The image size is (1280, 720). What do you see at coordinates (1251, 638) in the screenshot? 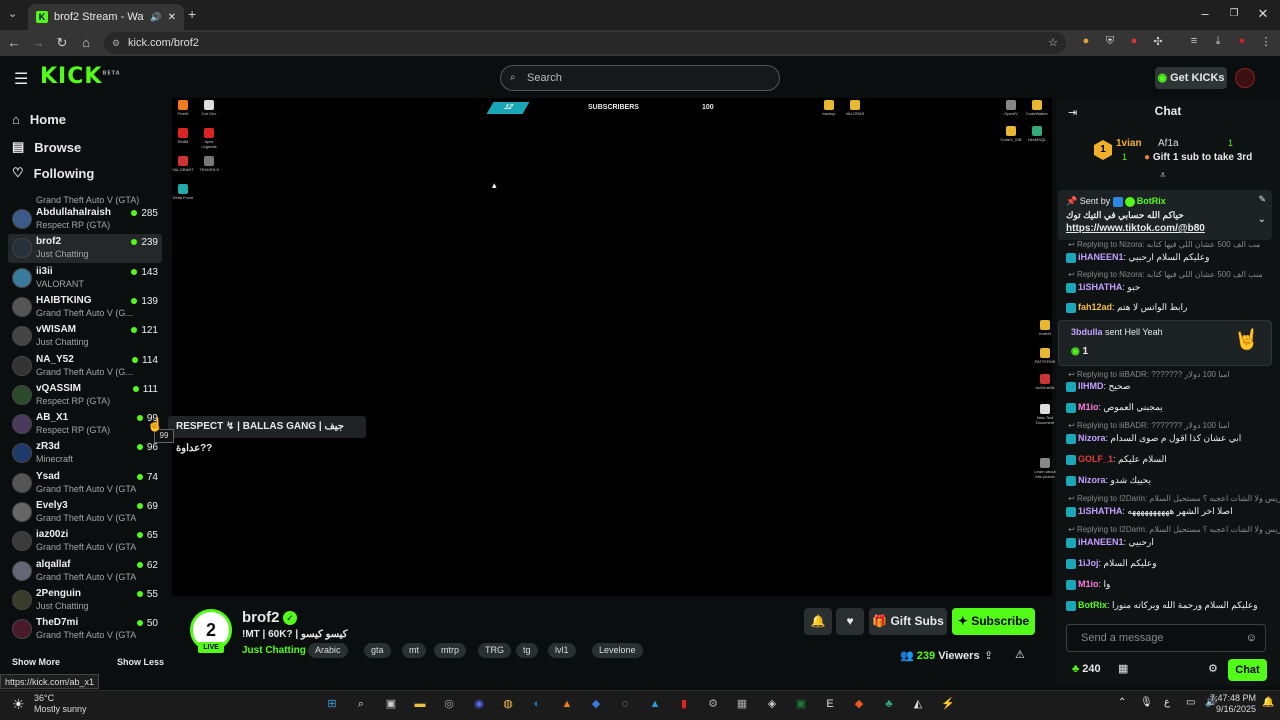
I see `emoji-icon: ☺` at bounding box center [1251, 638].